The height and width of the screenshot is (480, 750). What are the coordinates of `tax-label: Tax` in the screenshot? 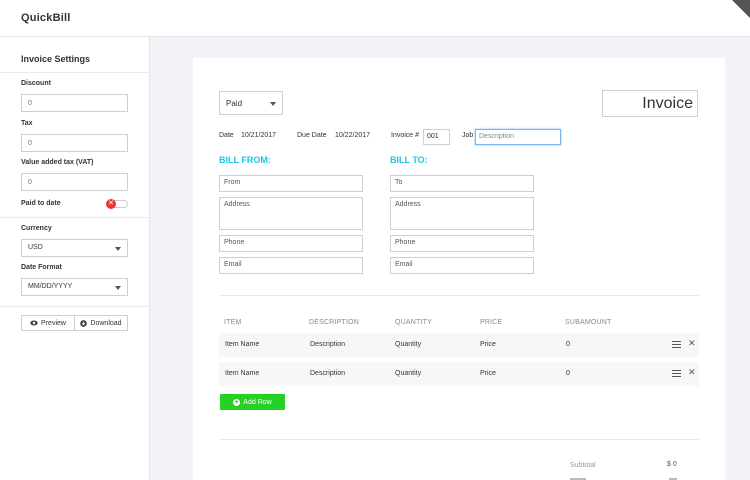 It's located at (27, 123).